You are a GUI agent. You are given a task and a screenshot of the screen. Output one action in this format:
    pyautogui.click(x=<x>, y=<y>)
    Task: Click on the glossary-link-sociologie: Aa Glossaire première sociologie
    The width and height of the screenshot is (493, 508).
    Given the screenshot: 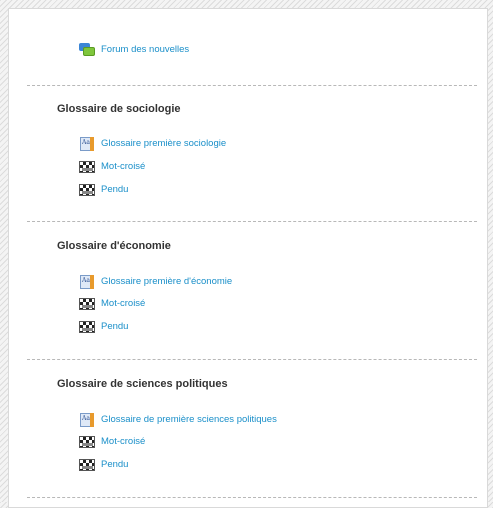 What is the action you would take?
    pyautogui.click(x=152, y=144)
    